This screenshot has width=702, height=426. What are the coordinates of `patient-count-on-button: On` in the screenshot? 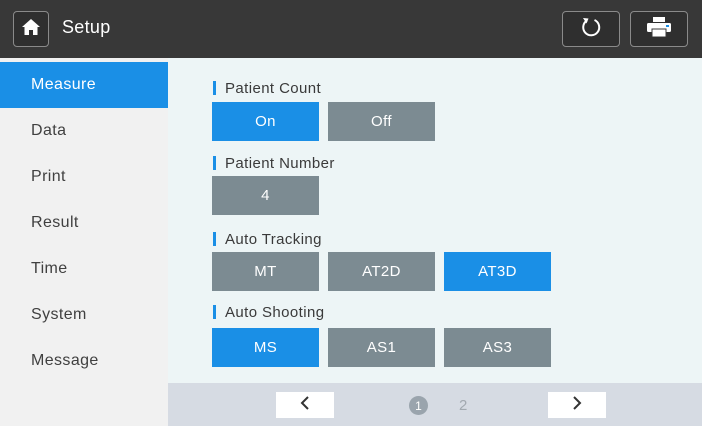 It's located at (265, 121).